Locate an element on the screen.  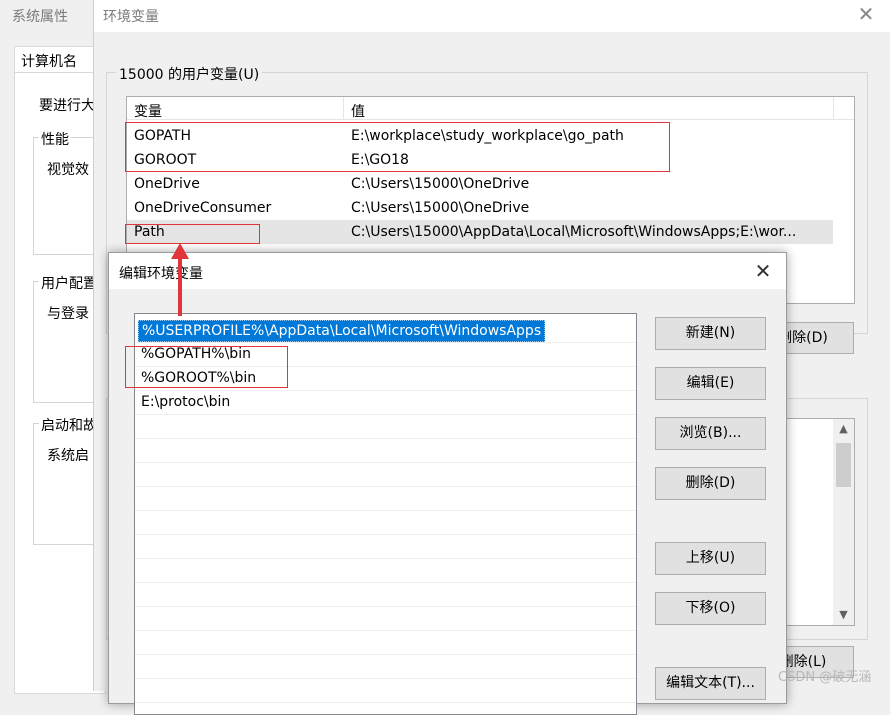
system-variables-scrollbar: ▲ ▼ is located at coordinates (843, 522).